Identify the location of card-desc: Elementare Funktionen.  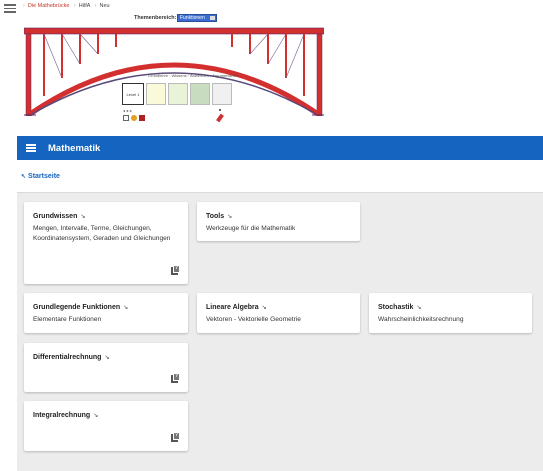
(67, 319).